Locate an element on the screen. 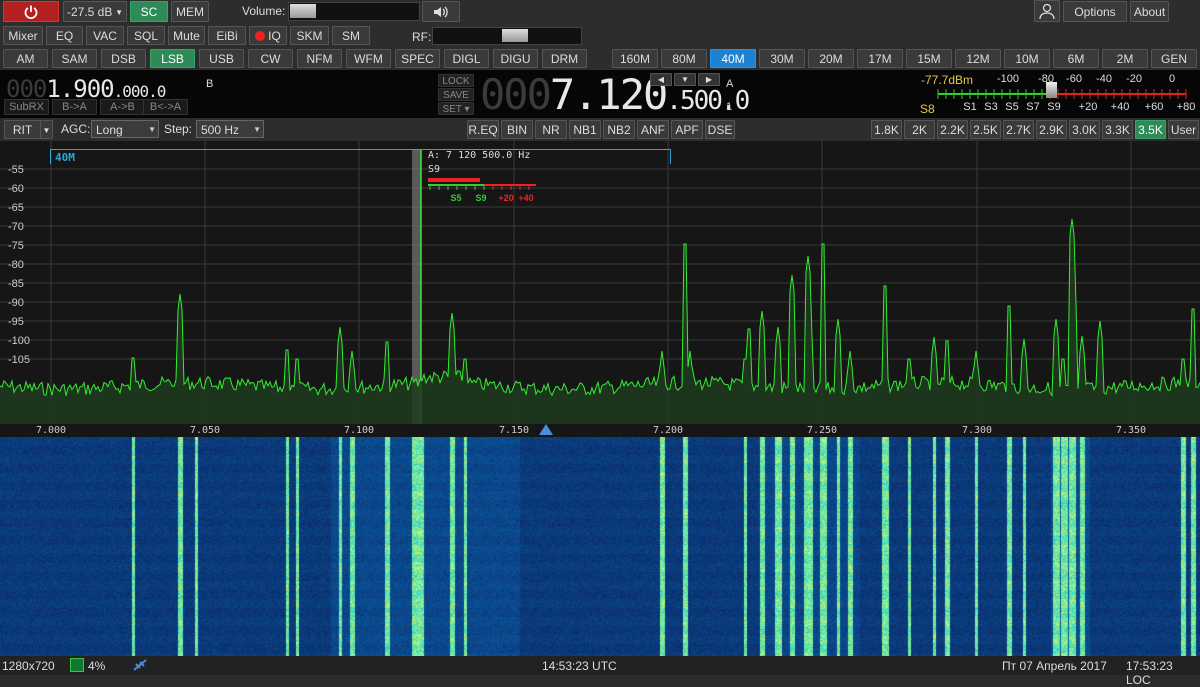  dsp-apf-button: APF is located at coordinates (687, 129).